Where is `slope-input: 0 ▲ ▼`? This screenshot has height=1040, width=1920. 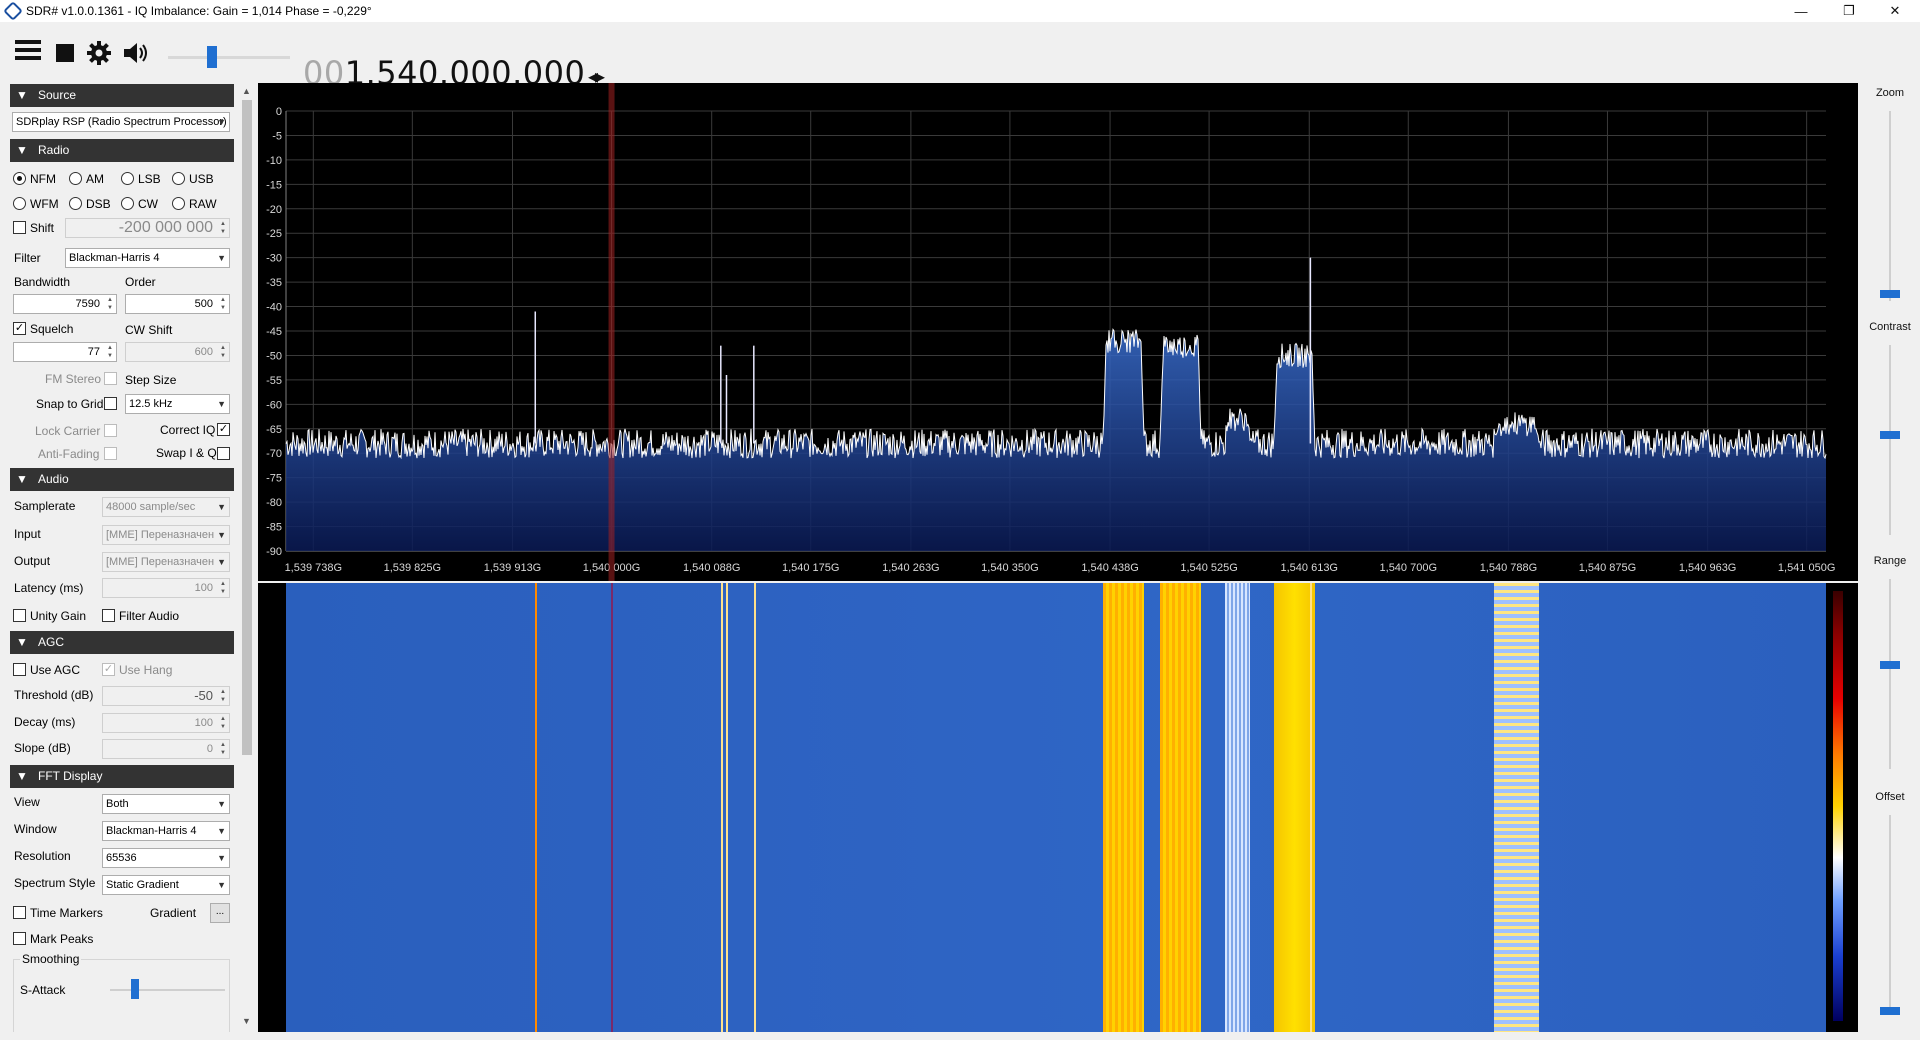 slope-input: 0 ▲ ▼ is located at coordinates (166, 749).